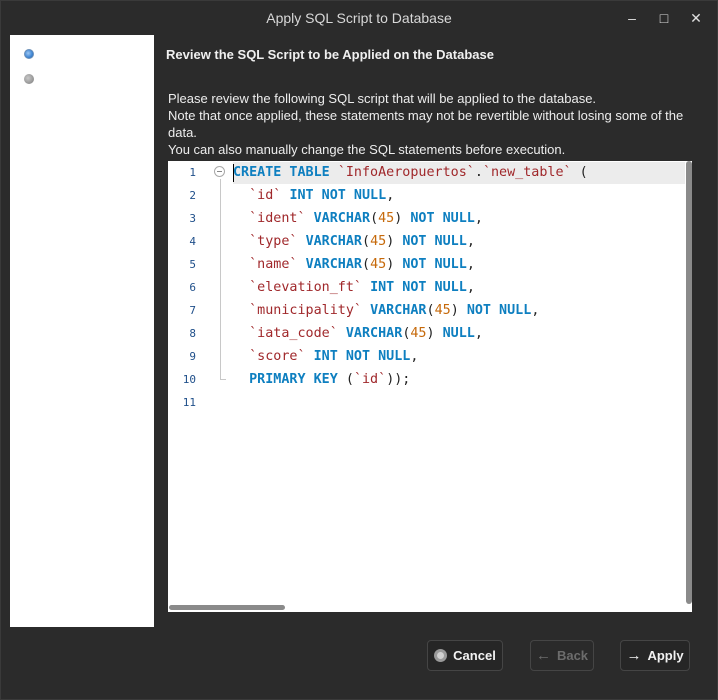 The height and width of the screenshot is (700, 718). What do you see at coordinates (277, 218) in the screenshot?
I see `code-token: `ident`` at bounding box center [277, 218].